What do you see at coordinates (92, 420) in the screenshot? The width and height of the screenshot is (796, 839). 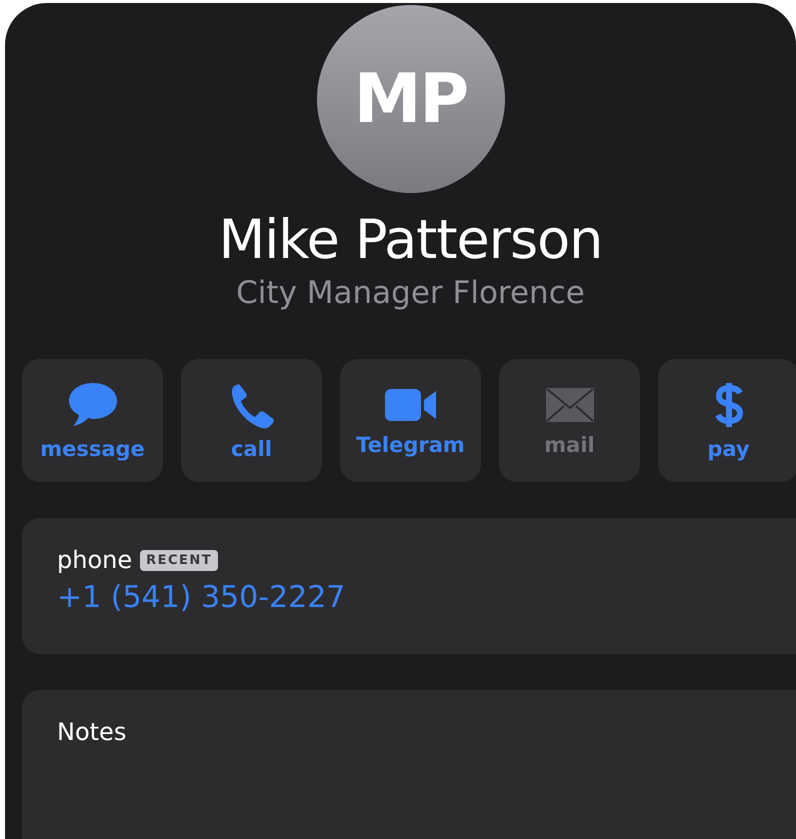 I see `message-button: message` at bounding box center [92, 420].